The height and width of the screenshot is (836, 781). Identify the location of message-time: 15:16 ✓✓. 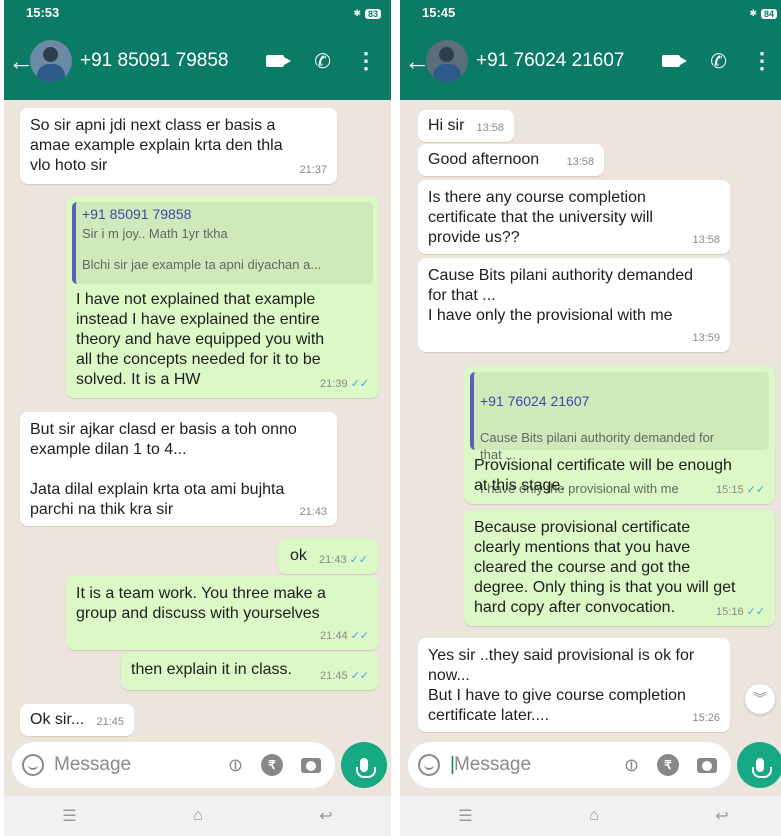
(740, 612).